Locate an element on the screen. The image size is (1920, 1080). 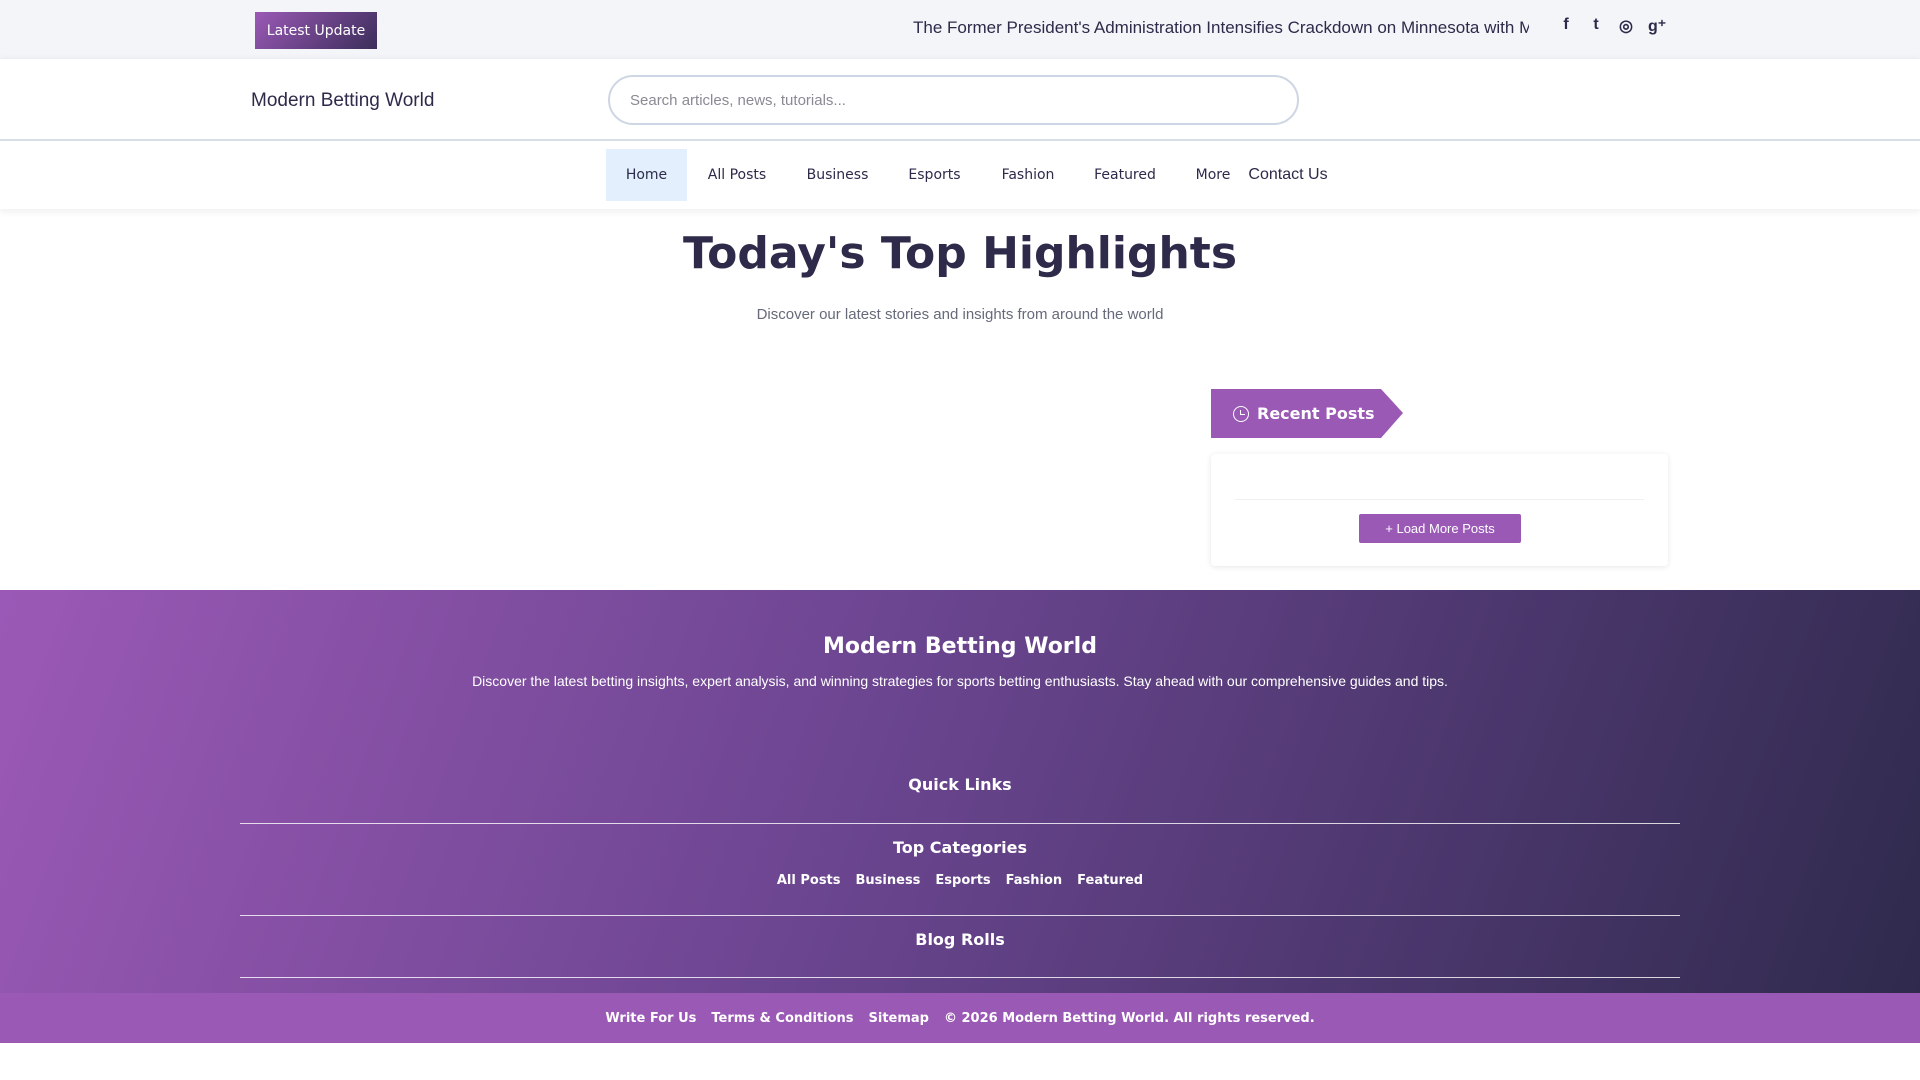
top-categories-heading: Top Categories is located at coordinates (960, 847).